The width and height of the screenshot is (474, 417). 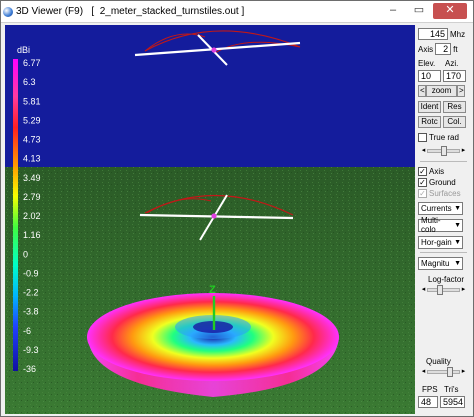 I want to click on scale-label: 3.49, so click(x=32, y=178).